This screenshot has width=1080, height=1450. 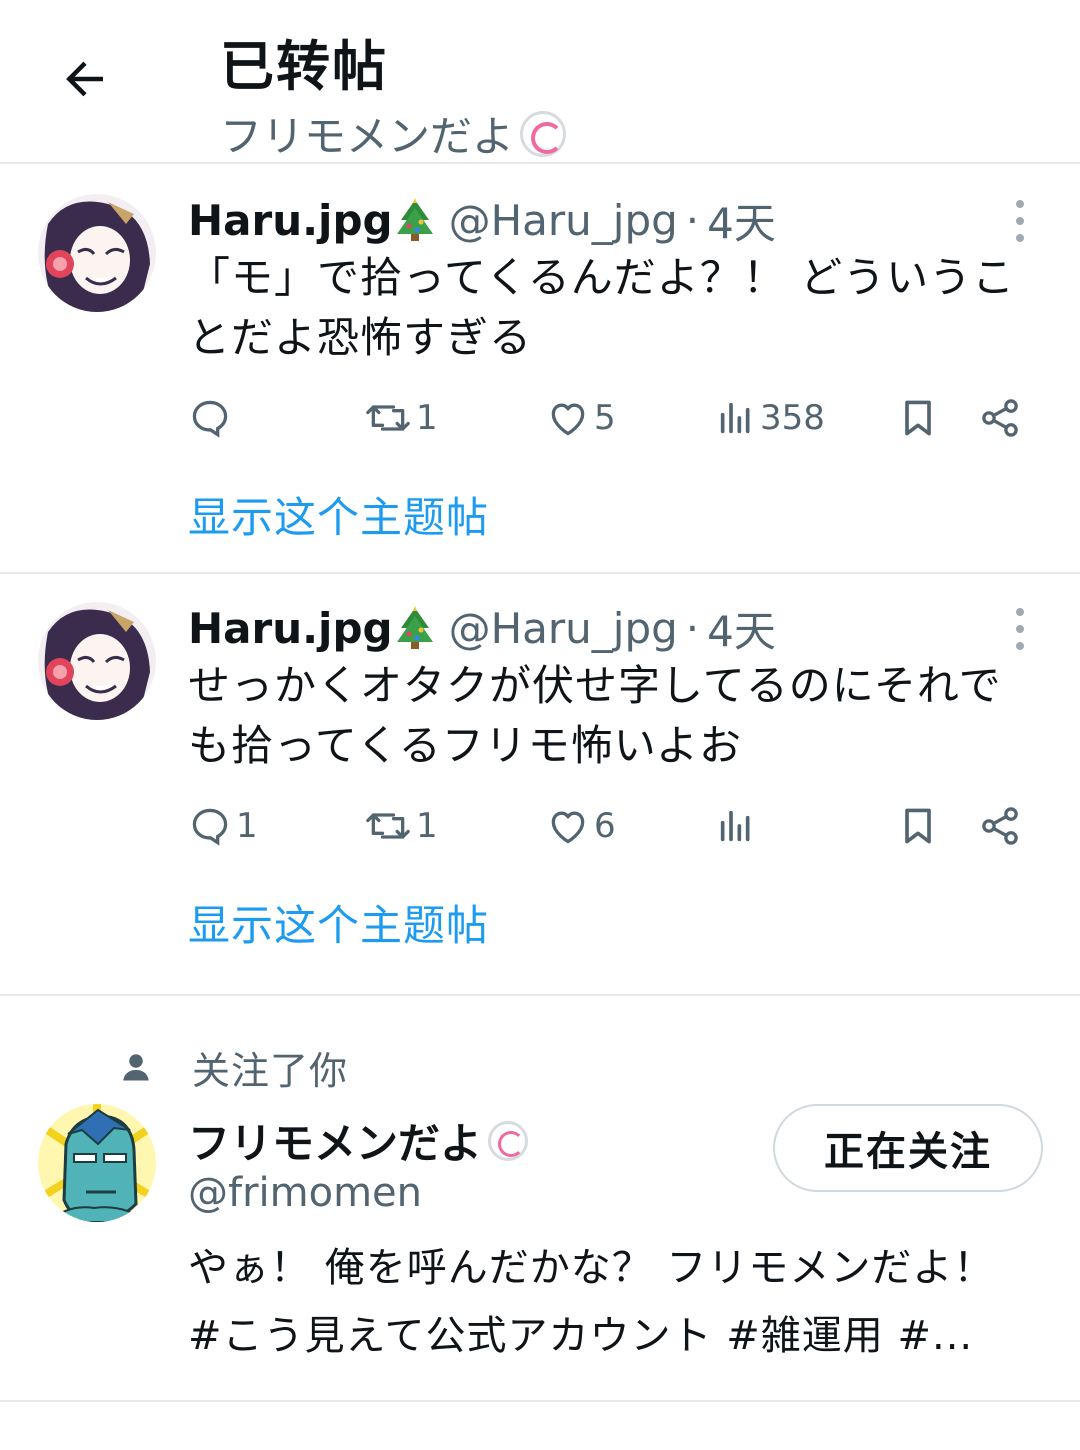 I want to click on view-count: 358, so click(x=792, y=418).